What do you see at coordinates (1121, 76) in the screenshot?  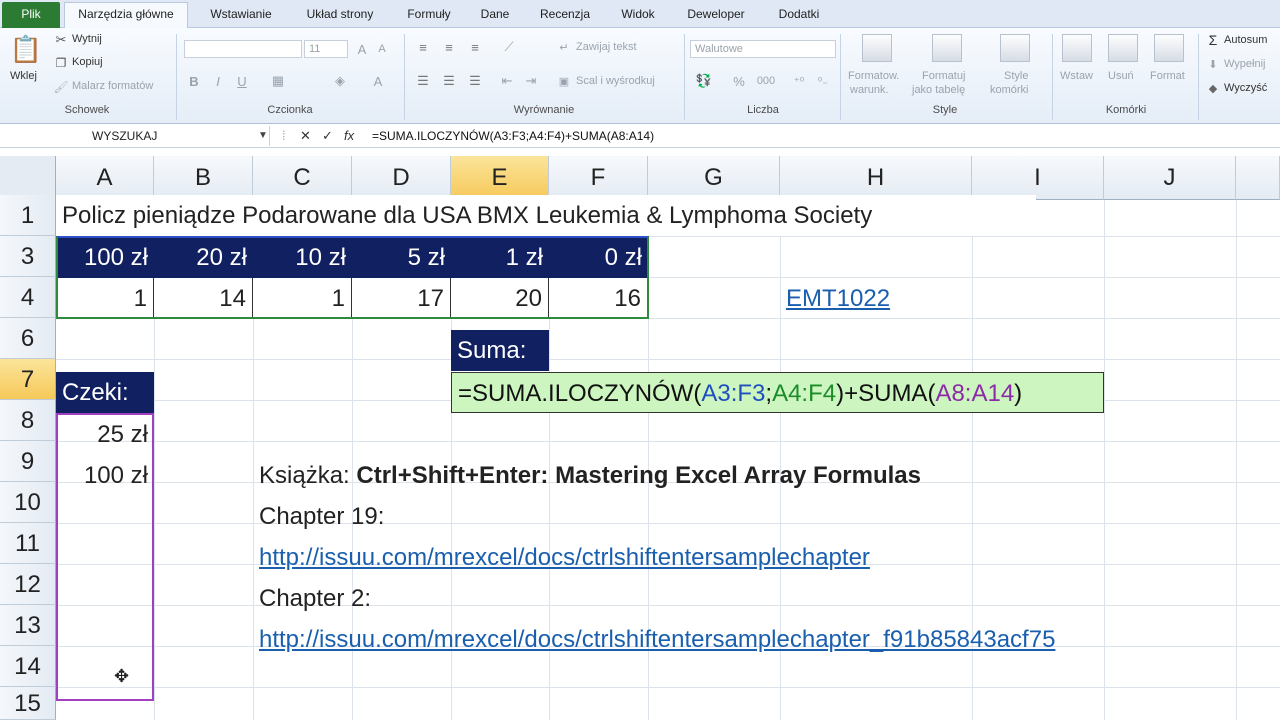 I see `delete-cells-button: Usuń` at bounding box center [1121, 76].